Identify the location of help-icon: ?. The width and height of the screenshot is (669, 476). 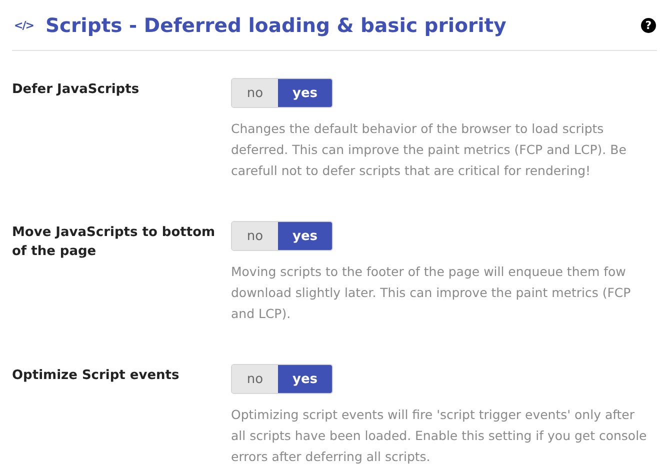
(648, 25).